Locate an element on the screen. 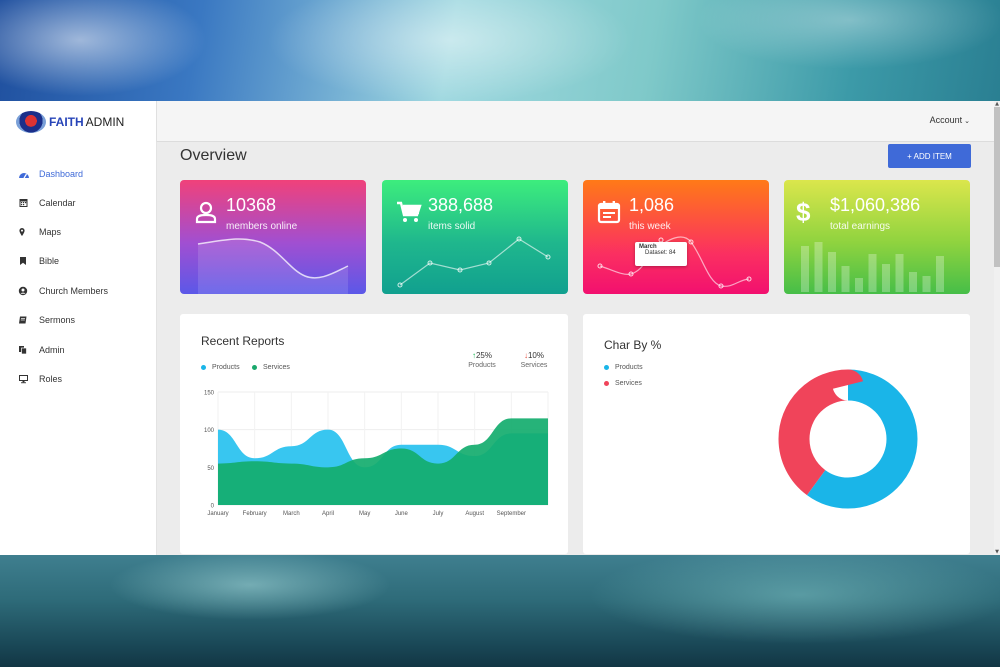 The height and width of the screenshot is (667, 1000). y-tick-label: 100 is located at coordinates (209, 431).